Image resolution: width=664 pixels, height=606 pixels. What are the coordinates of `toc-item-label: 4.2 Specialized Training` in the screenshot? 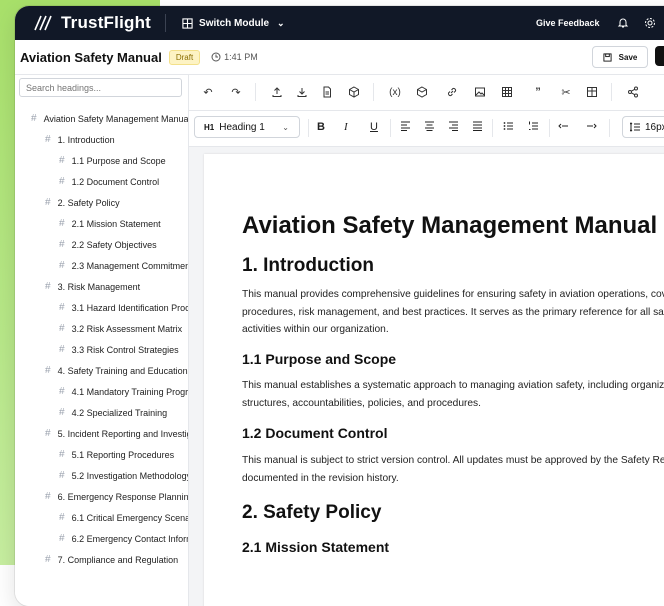 It's located at (119, 412).